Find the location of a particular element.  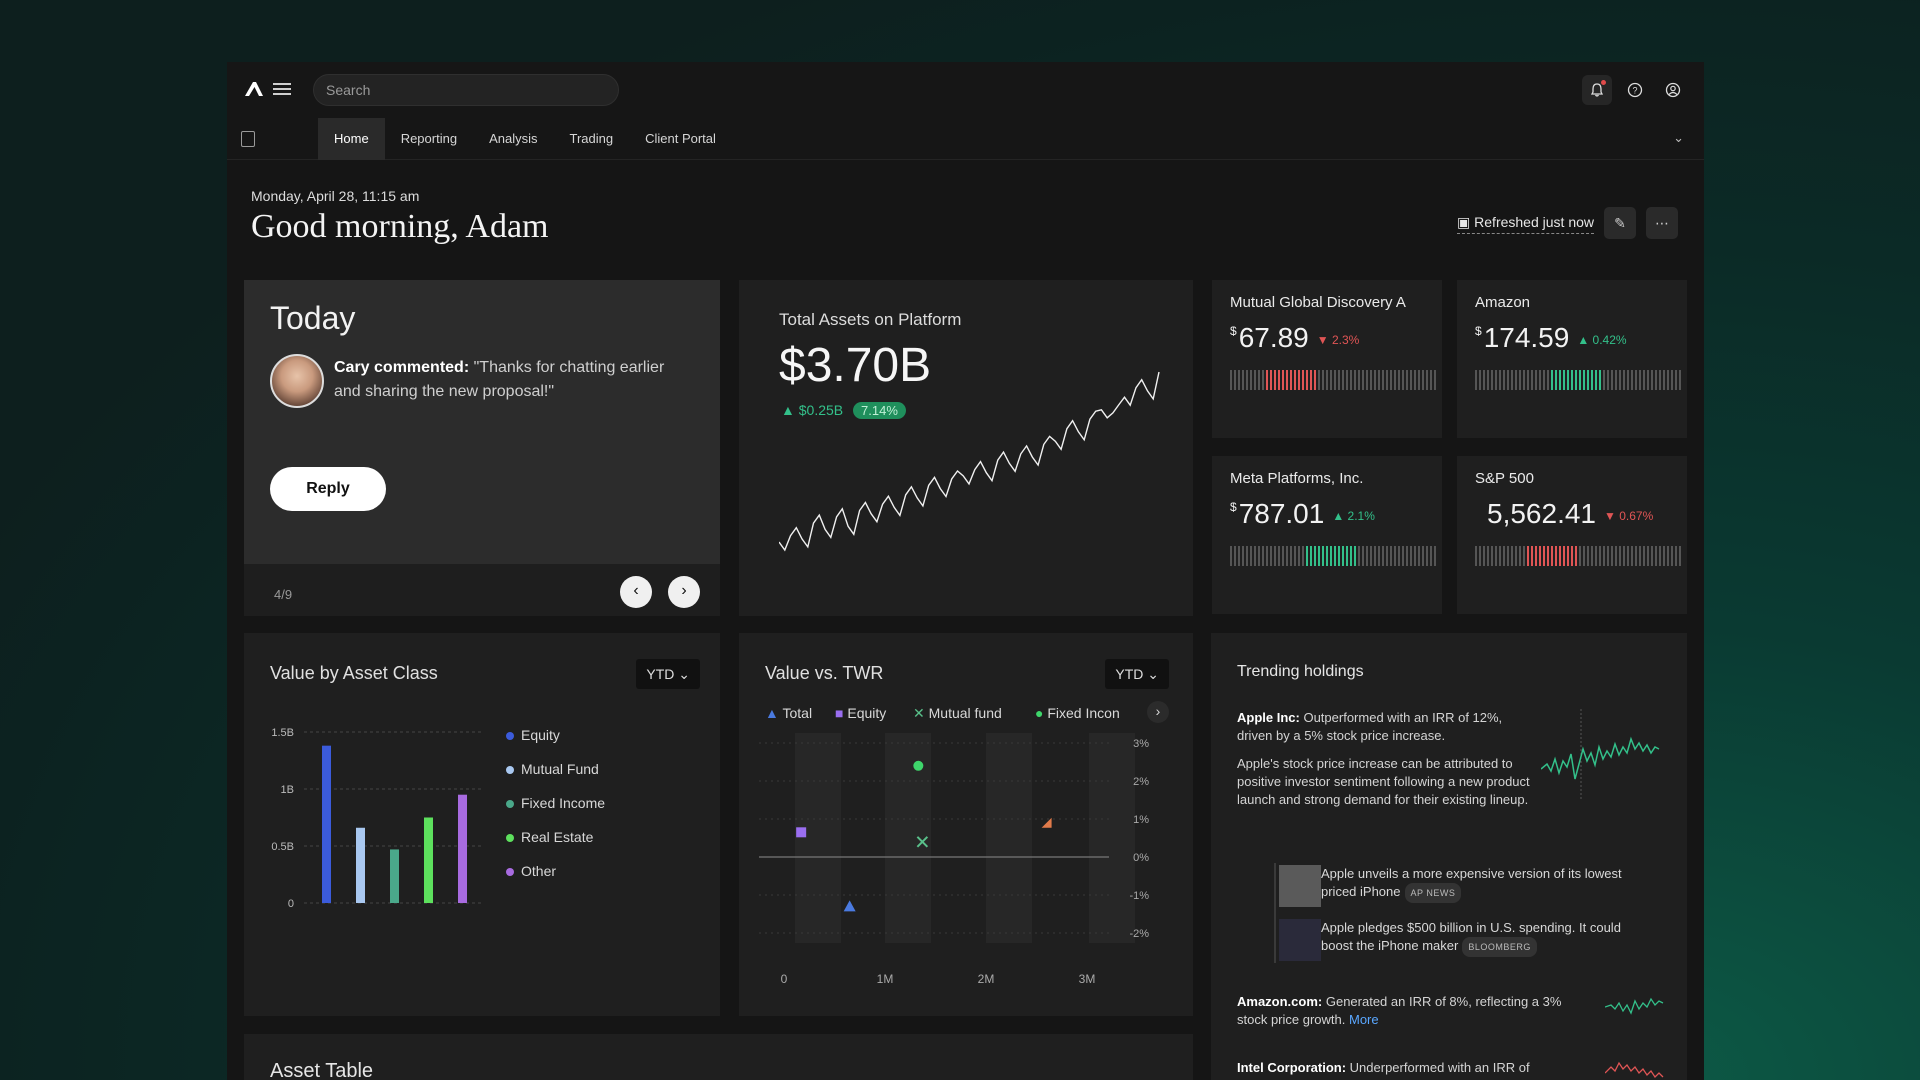

legend-total: ▲ Total is located at coordinates (789, 713).